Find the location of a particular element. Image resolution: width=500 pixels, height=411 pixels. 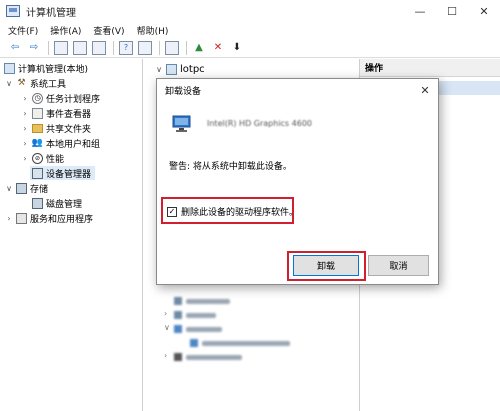

delete-driver-checkbox: ✓ is located at coordinates (172, 211).